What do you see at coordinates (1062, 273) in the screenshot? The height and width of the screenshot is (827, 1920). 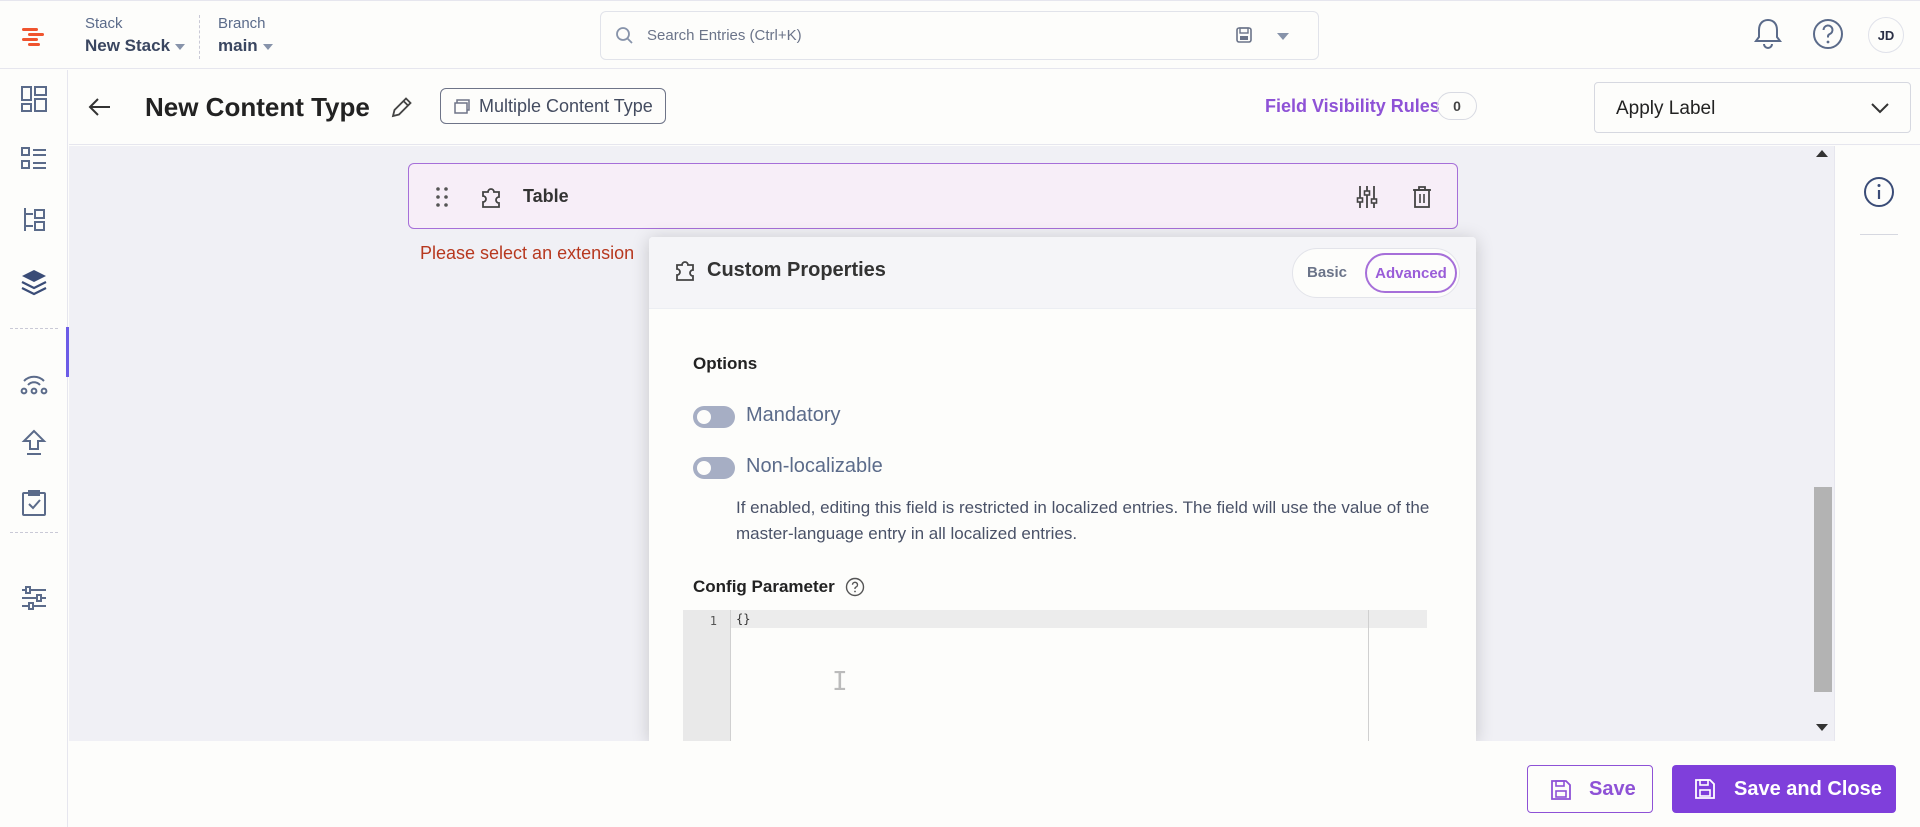 I see `modal-header: Custom Properties Basic Advanced` at bounding box center [1062, 273].